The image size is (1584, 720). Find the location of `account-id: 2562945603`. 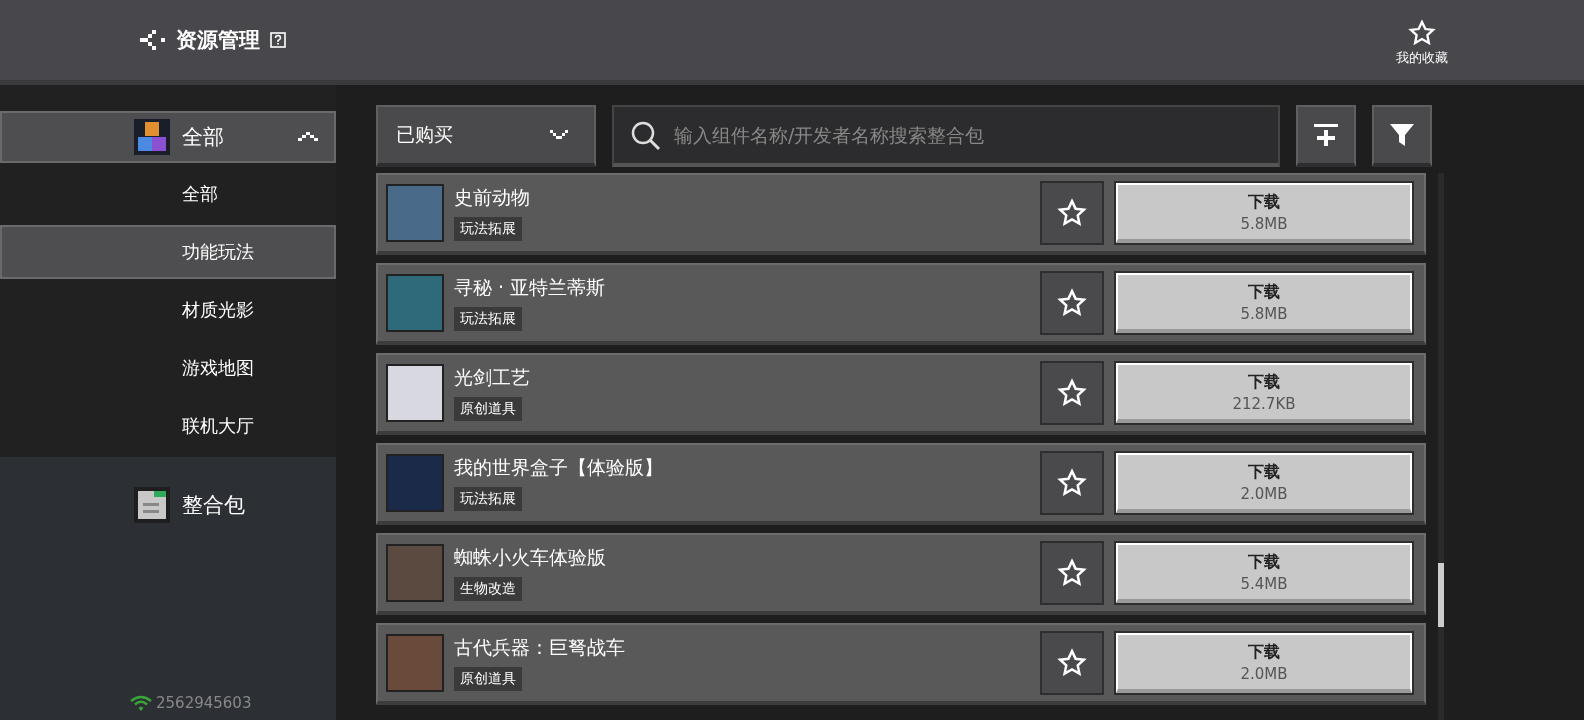

account-id: 2562945603 is located at coordinates (204, 703).